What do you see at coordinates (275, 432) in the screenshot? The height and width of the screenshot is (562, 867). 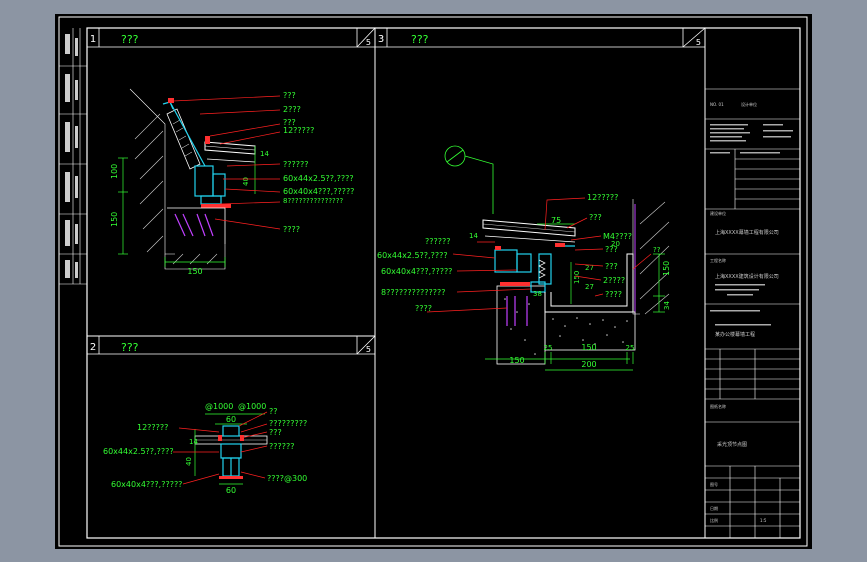 I see `d2-callout-r3: ???` at bounding box center [275, 432].